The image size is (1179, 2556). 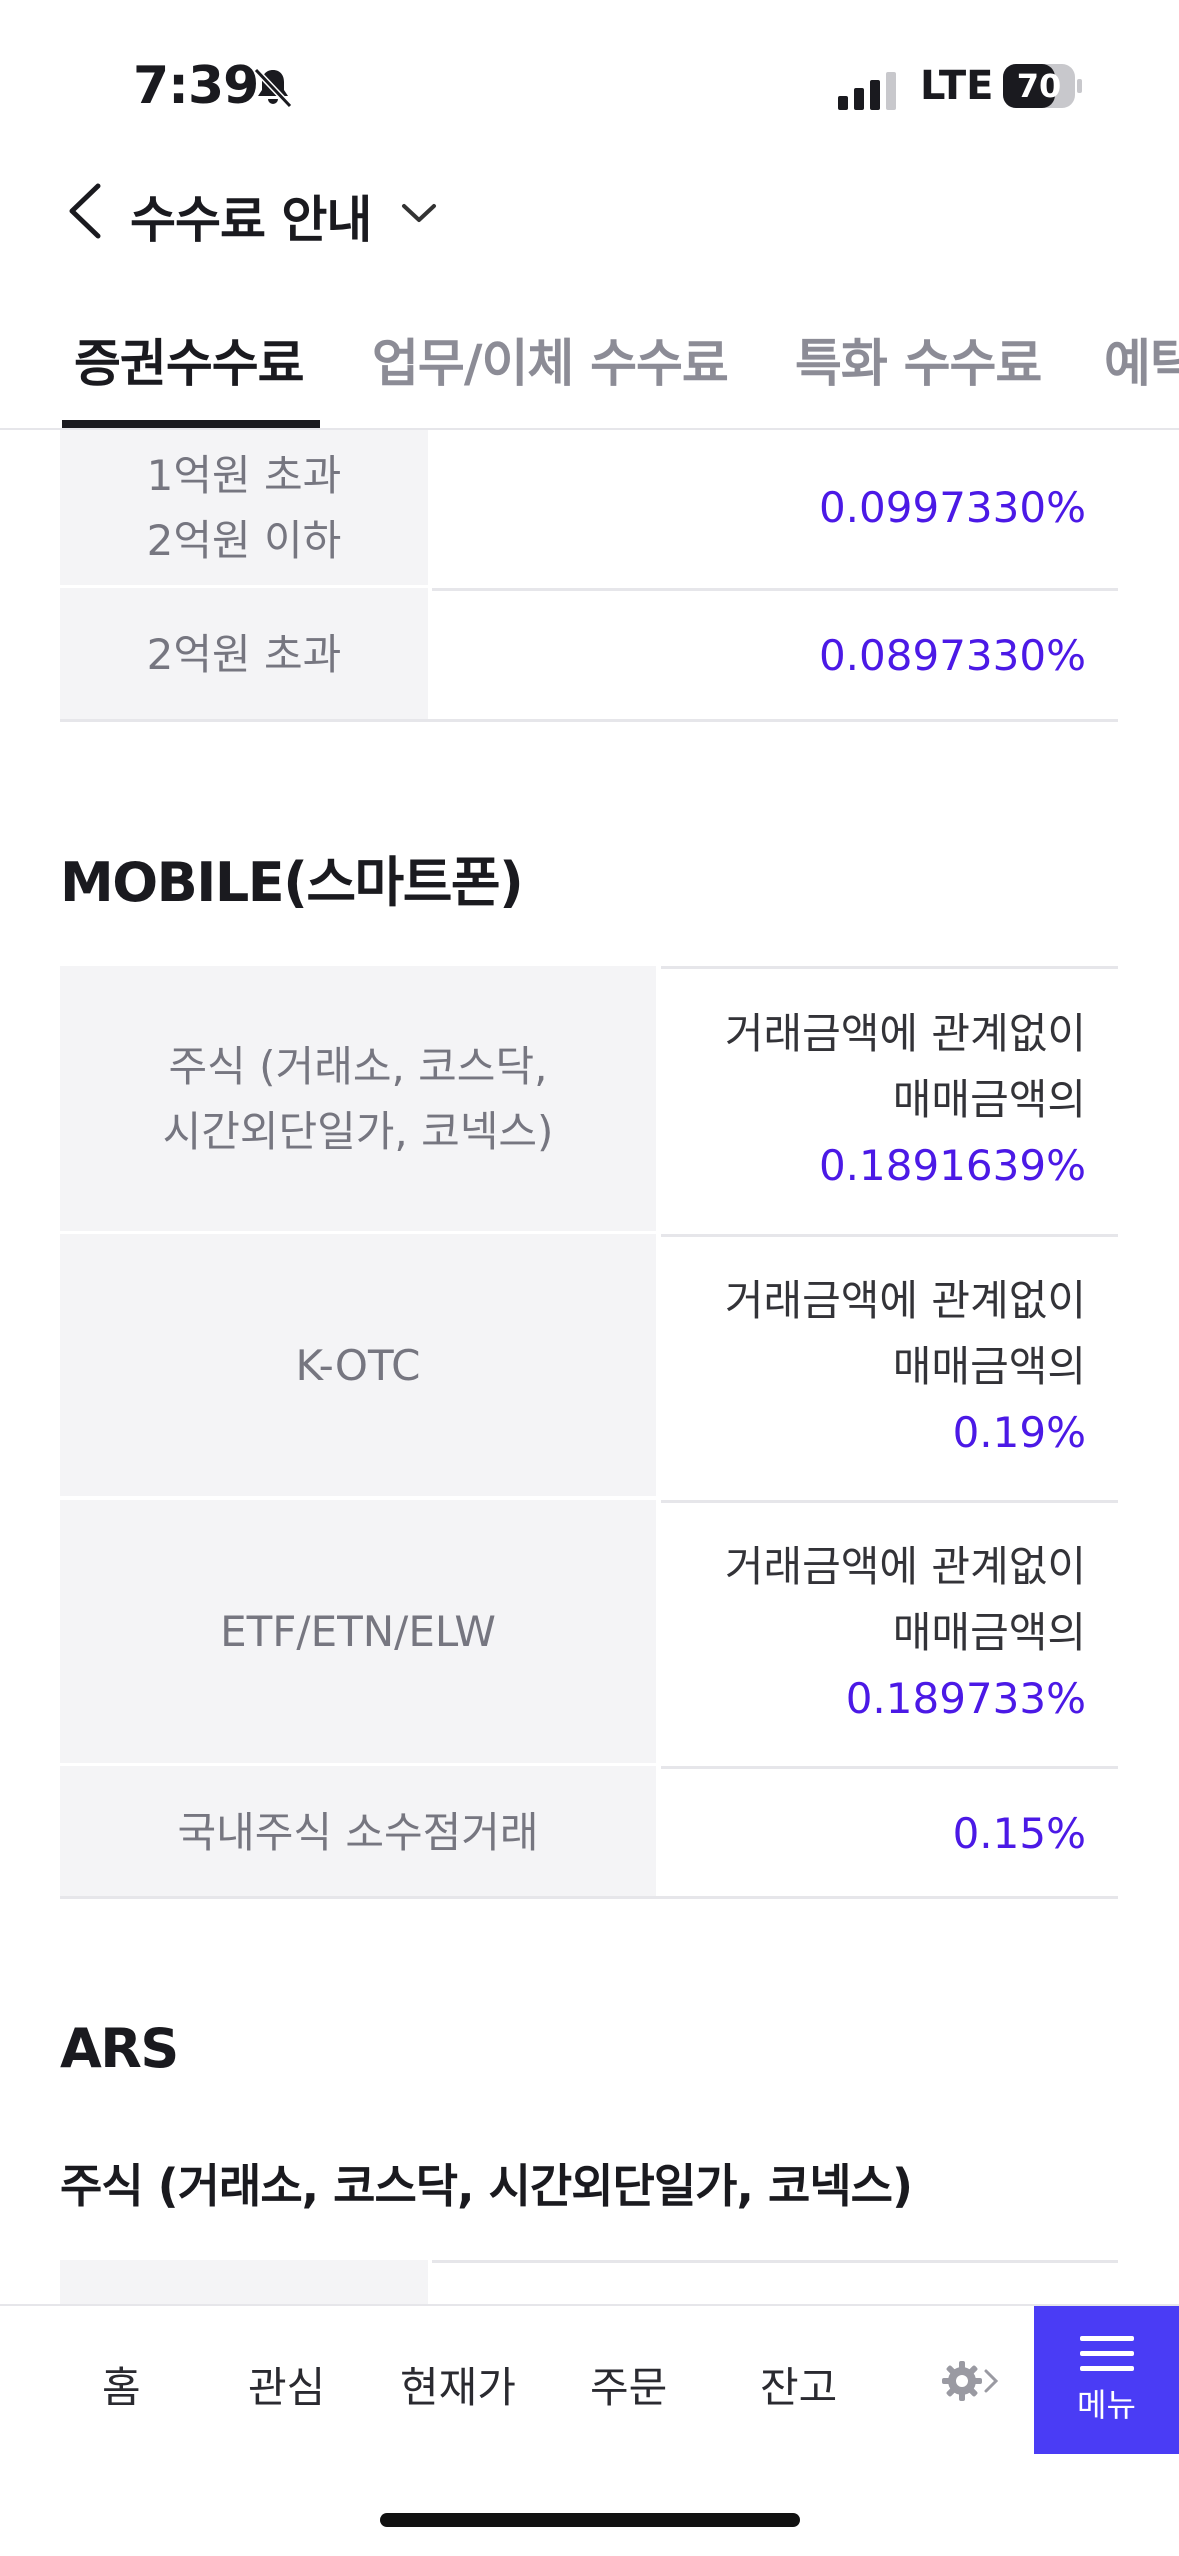 I want to click on signal-icon, so click(x=867, y=91).